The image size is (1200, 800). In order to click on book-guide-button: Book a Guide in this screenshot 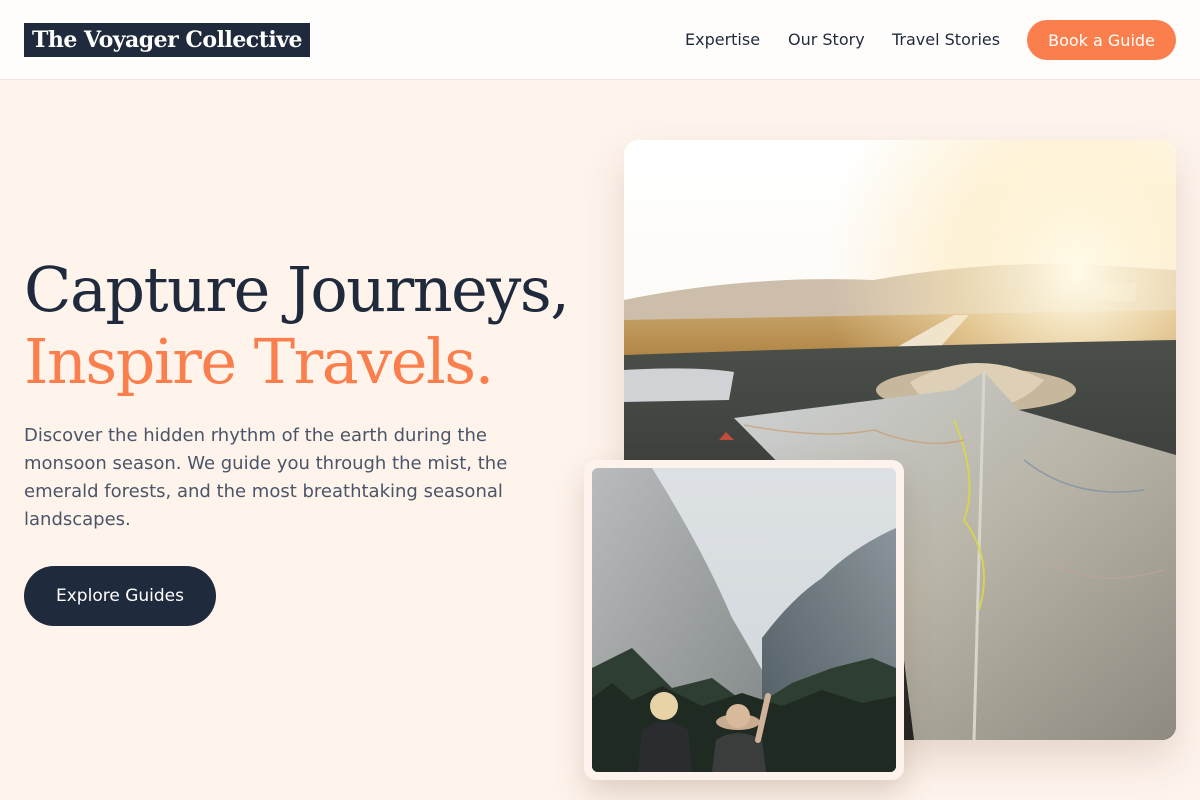, I will do `click(1101, 40)`.